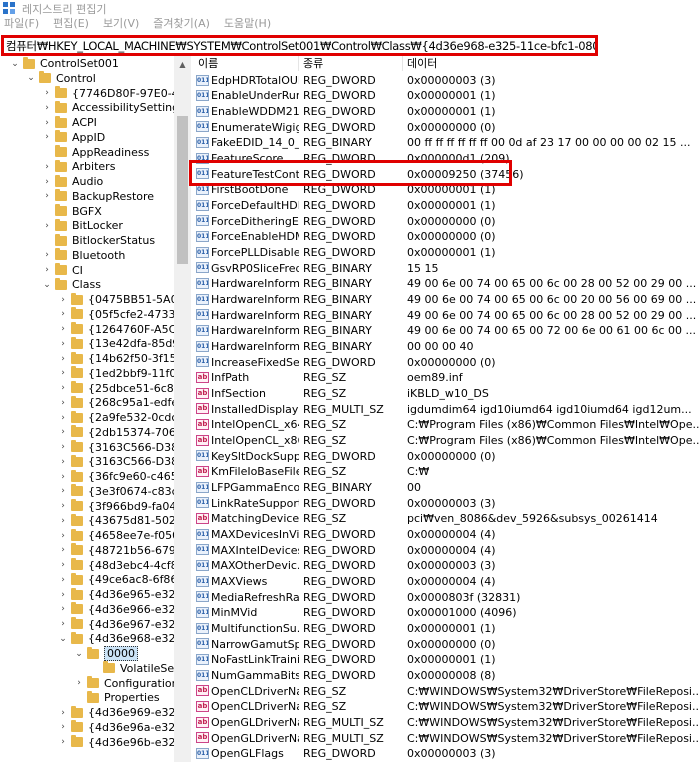 This screenshot has height=762, width=699. Describe the element at coordinates (313, 63) in the screenshot. I see `column-header-type: 종류` at that location.